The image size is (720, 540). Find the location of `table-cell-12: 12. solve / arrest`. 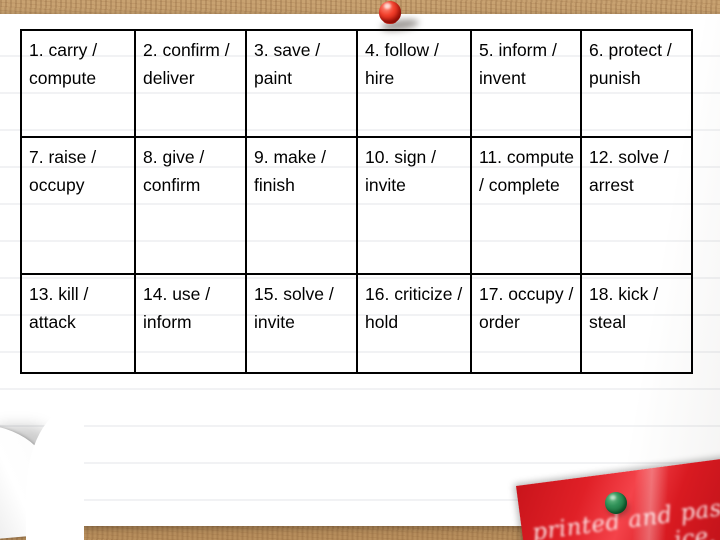

table-cell-12: 12. solve / arrest is located at coordinates (636, 205).